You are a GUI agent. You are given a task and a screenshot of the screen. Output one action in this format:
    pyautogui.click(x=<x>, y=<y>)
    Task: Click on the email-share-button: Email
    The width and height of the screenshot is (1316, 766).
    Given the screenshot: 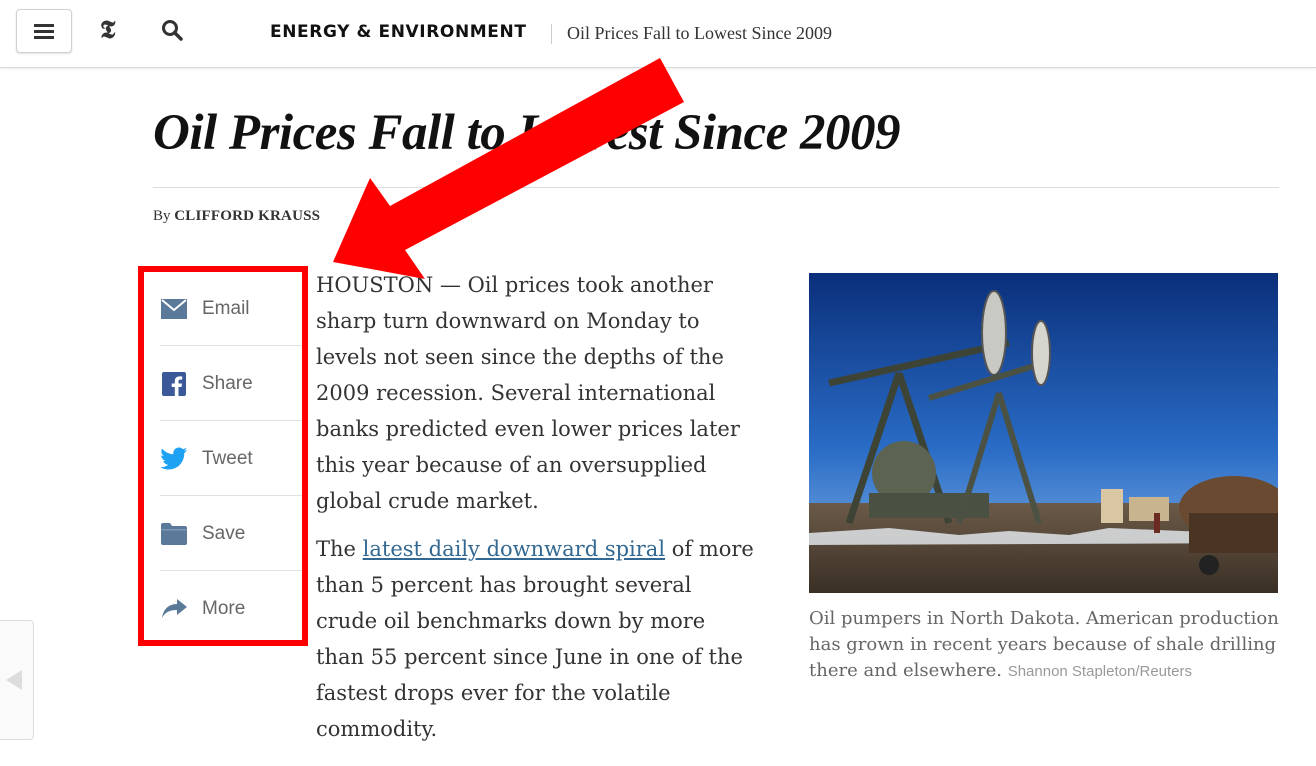 What is the action you would take?
    pyautogui.click(x=231, y=309)
    